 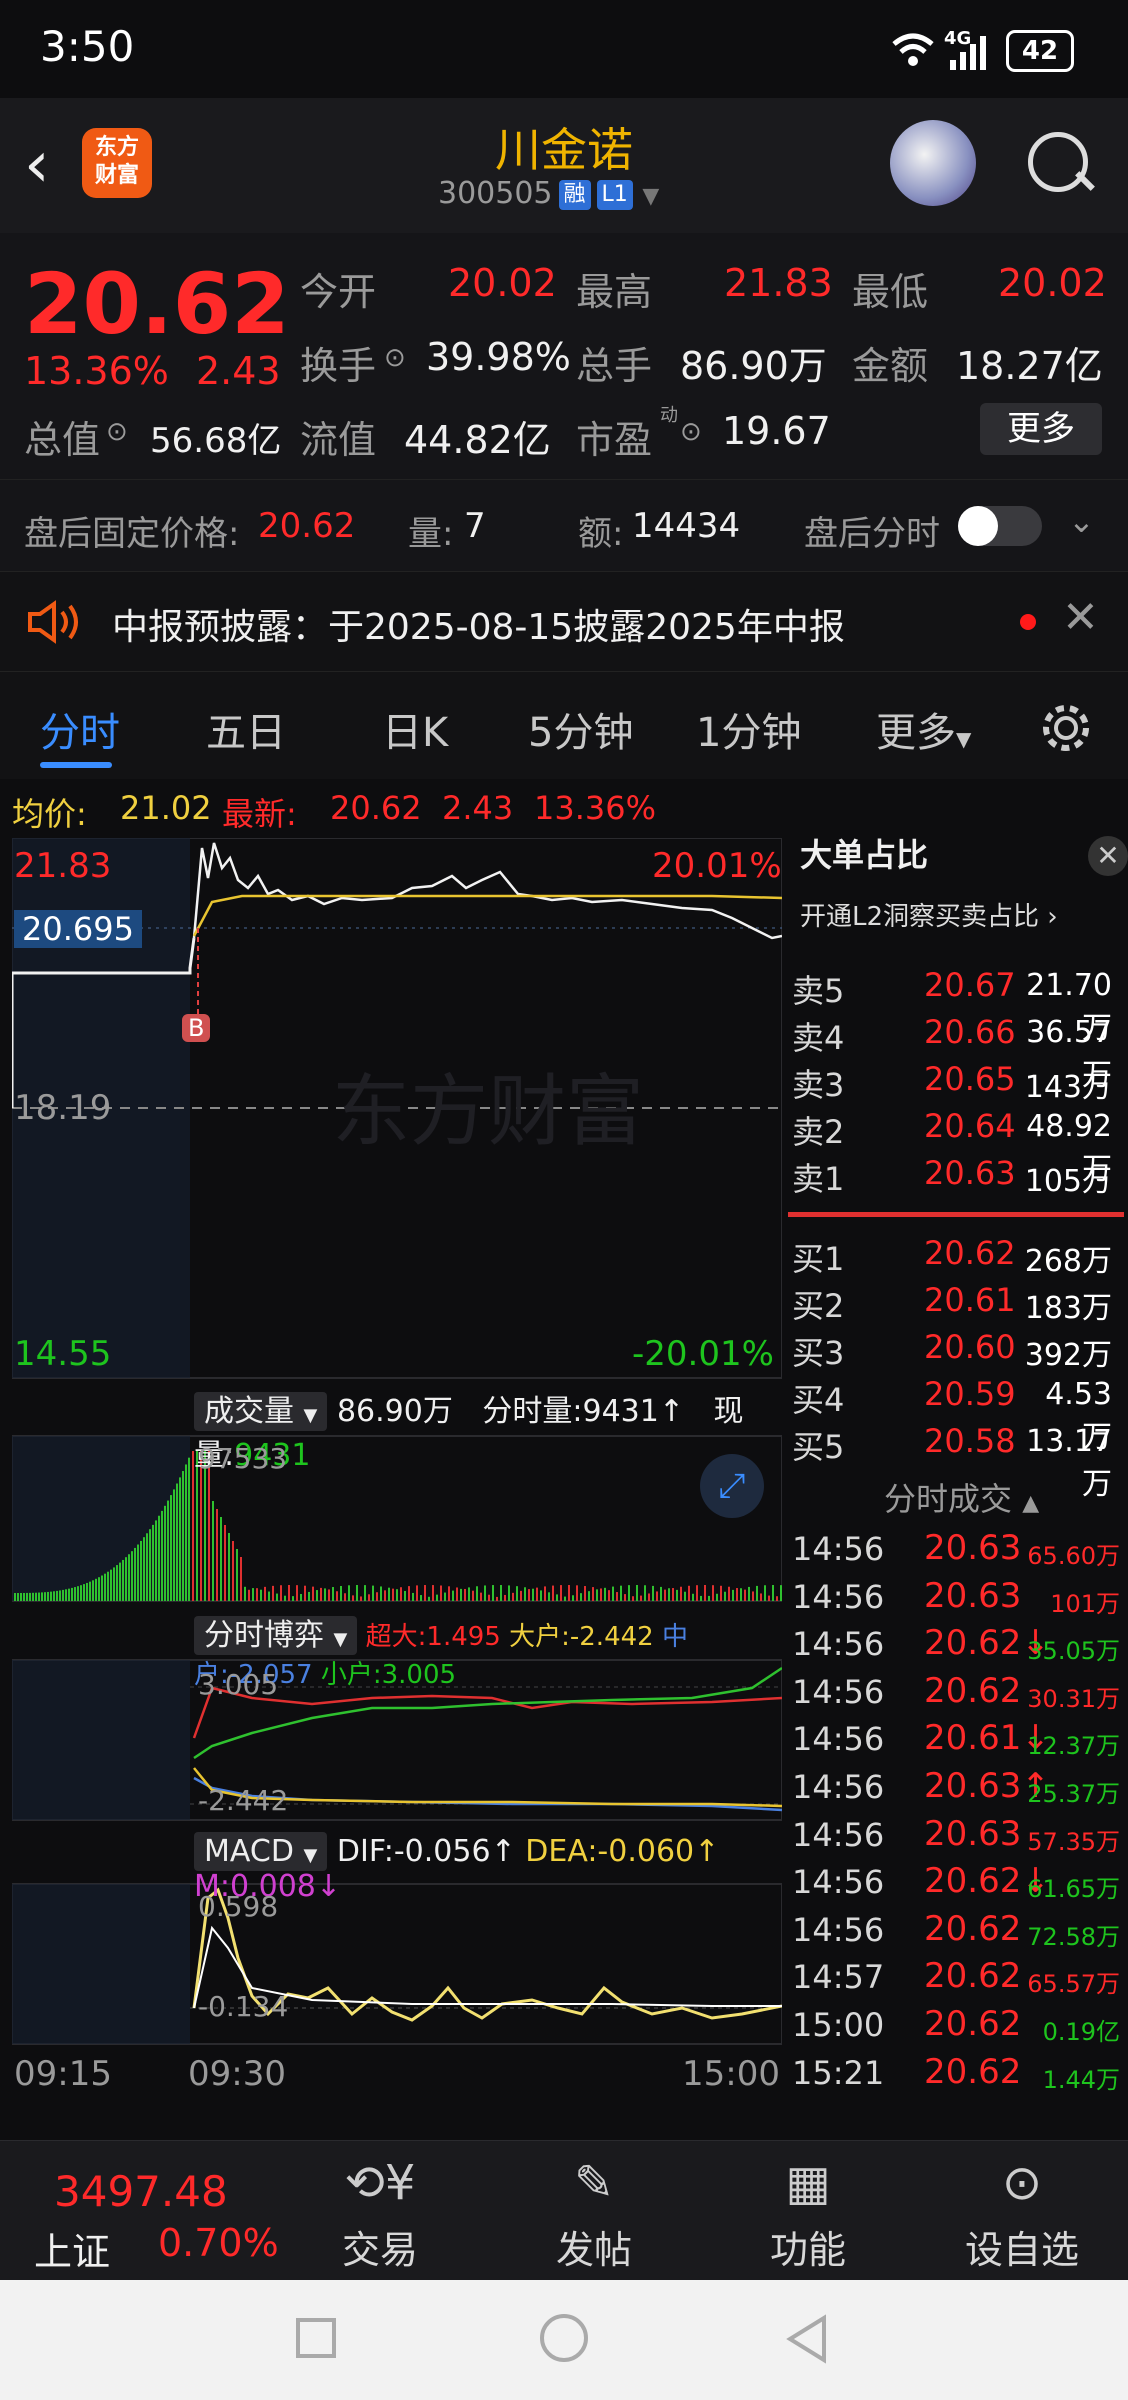 I want to click on chart-tabs: 分时 五日 日K 5分钟 1分钟 更多▼, so click(x=564, y=725).